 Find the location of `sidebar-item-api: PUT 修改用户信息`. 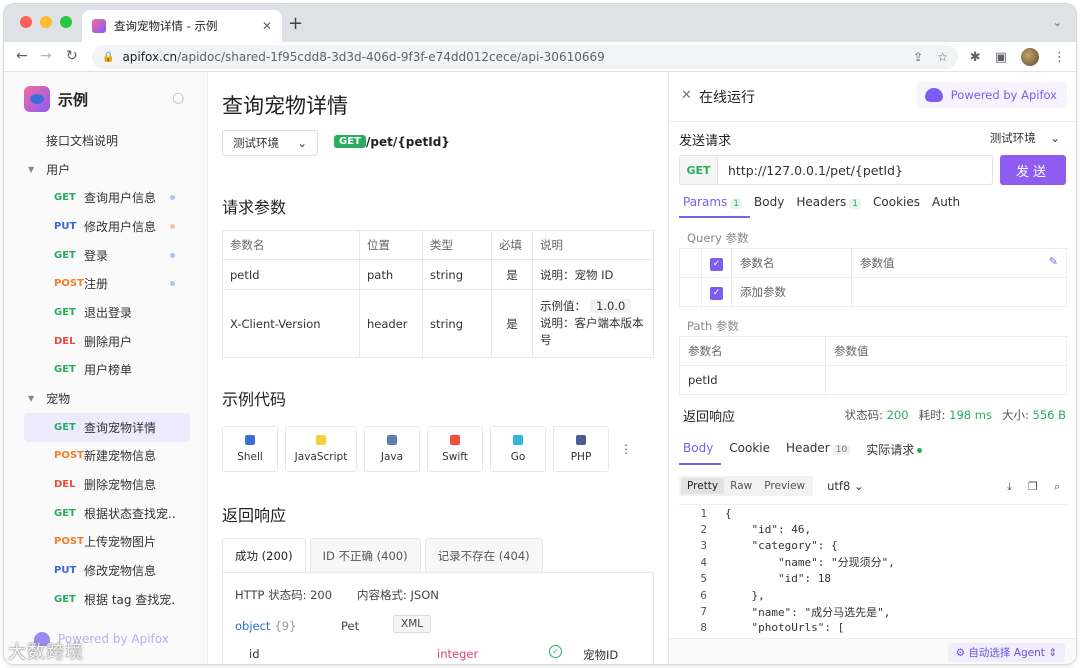

sidebar-item-api: PUT 修改用户信息 is located at coordinates (106, 226).